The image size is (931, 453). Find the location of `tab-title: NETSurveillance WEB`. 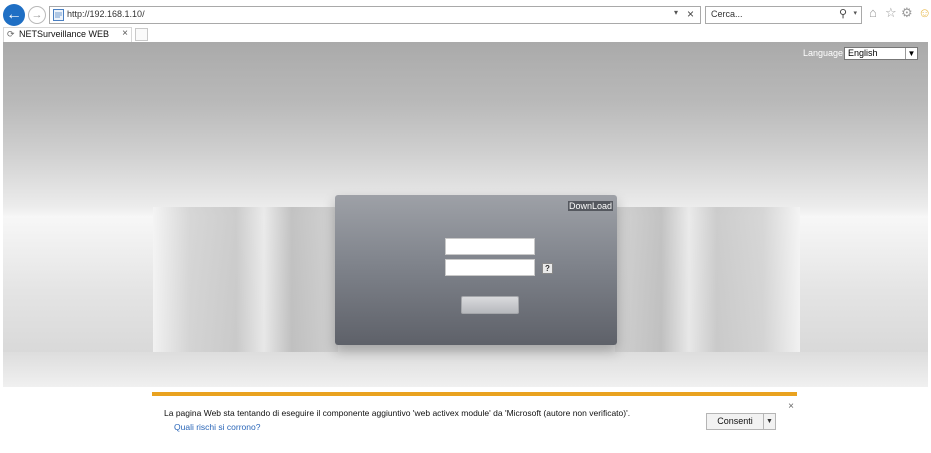

tab-title: NETSurveillance WEB is located at coordinates (64, 34).